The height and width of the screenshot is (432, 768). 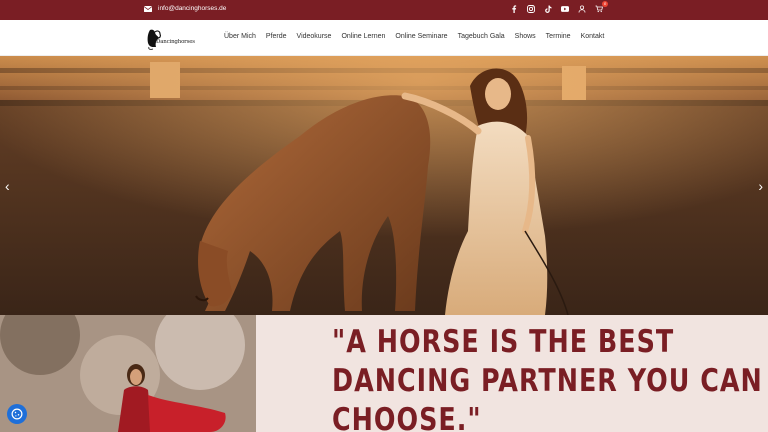 I want to click on nav-item-tagebuch-gala: Tagebuch Gala, so click(x=481, y=36).